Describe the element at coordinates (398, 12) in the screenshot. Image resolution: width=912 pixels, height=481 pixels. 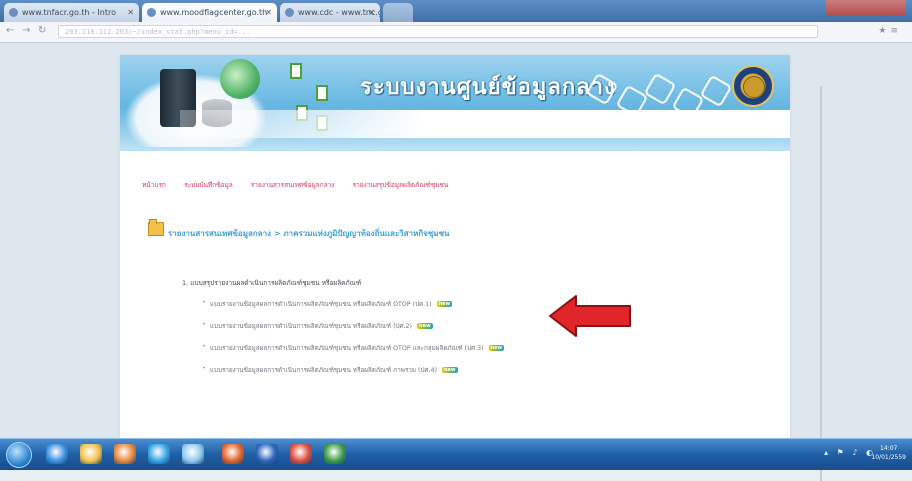
I see `new-tab-button` at that location.